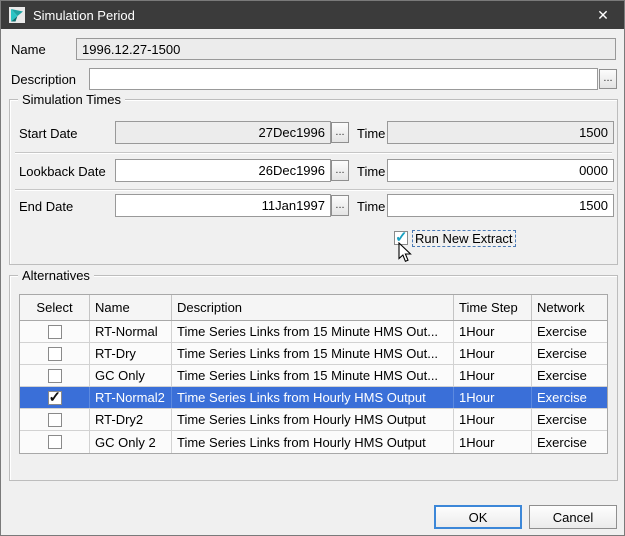  I want to click on col-header-description: Description, so click(313, 307).